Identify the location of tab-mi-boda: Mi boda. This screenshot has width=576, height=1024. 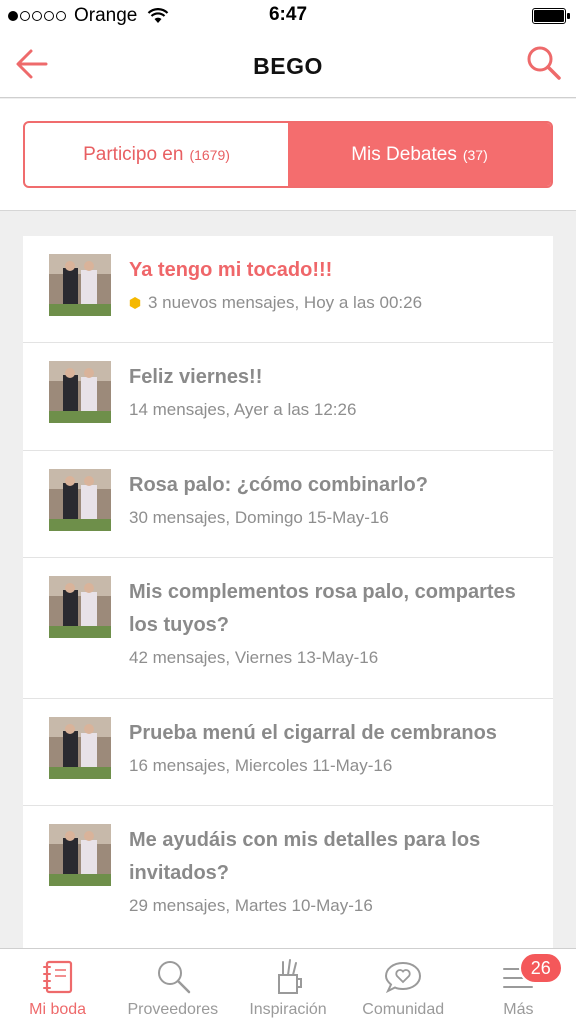
(57, 986).